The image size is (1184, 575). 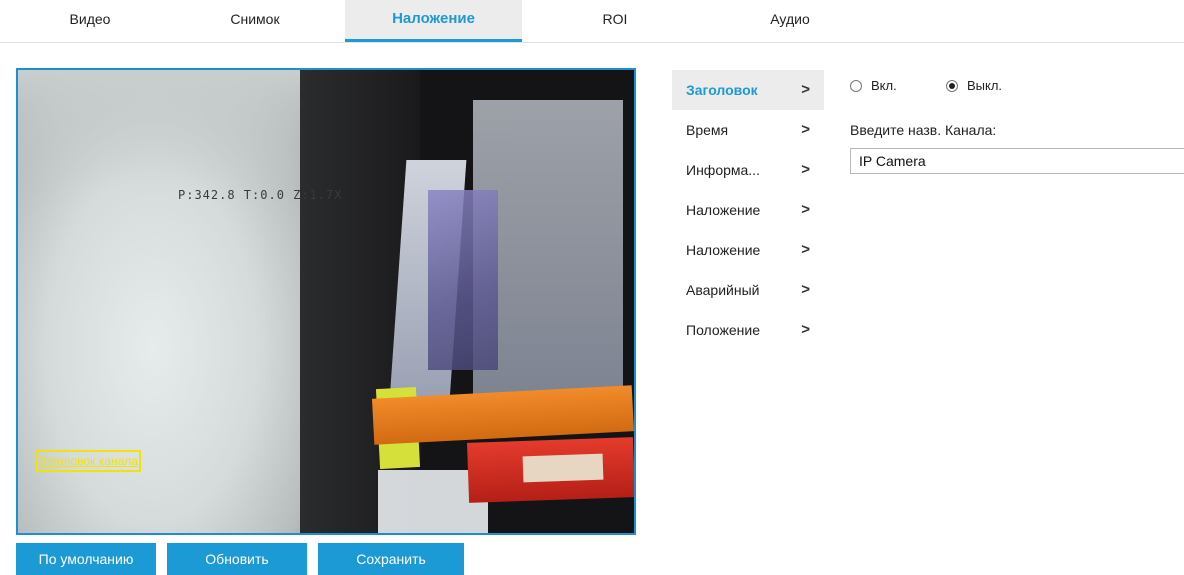 What do you see at coordinates (237, 559) in the screenshot?
I see `refresh-button: Обновить` at bounding box center [237, 559].